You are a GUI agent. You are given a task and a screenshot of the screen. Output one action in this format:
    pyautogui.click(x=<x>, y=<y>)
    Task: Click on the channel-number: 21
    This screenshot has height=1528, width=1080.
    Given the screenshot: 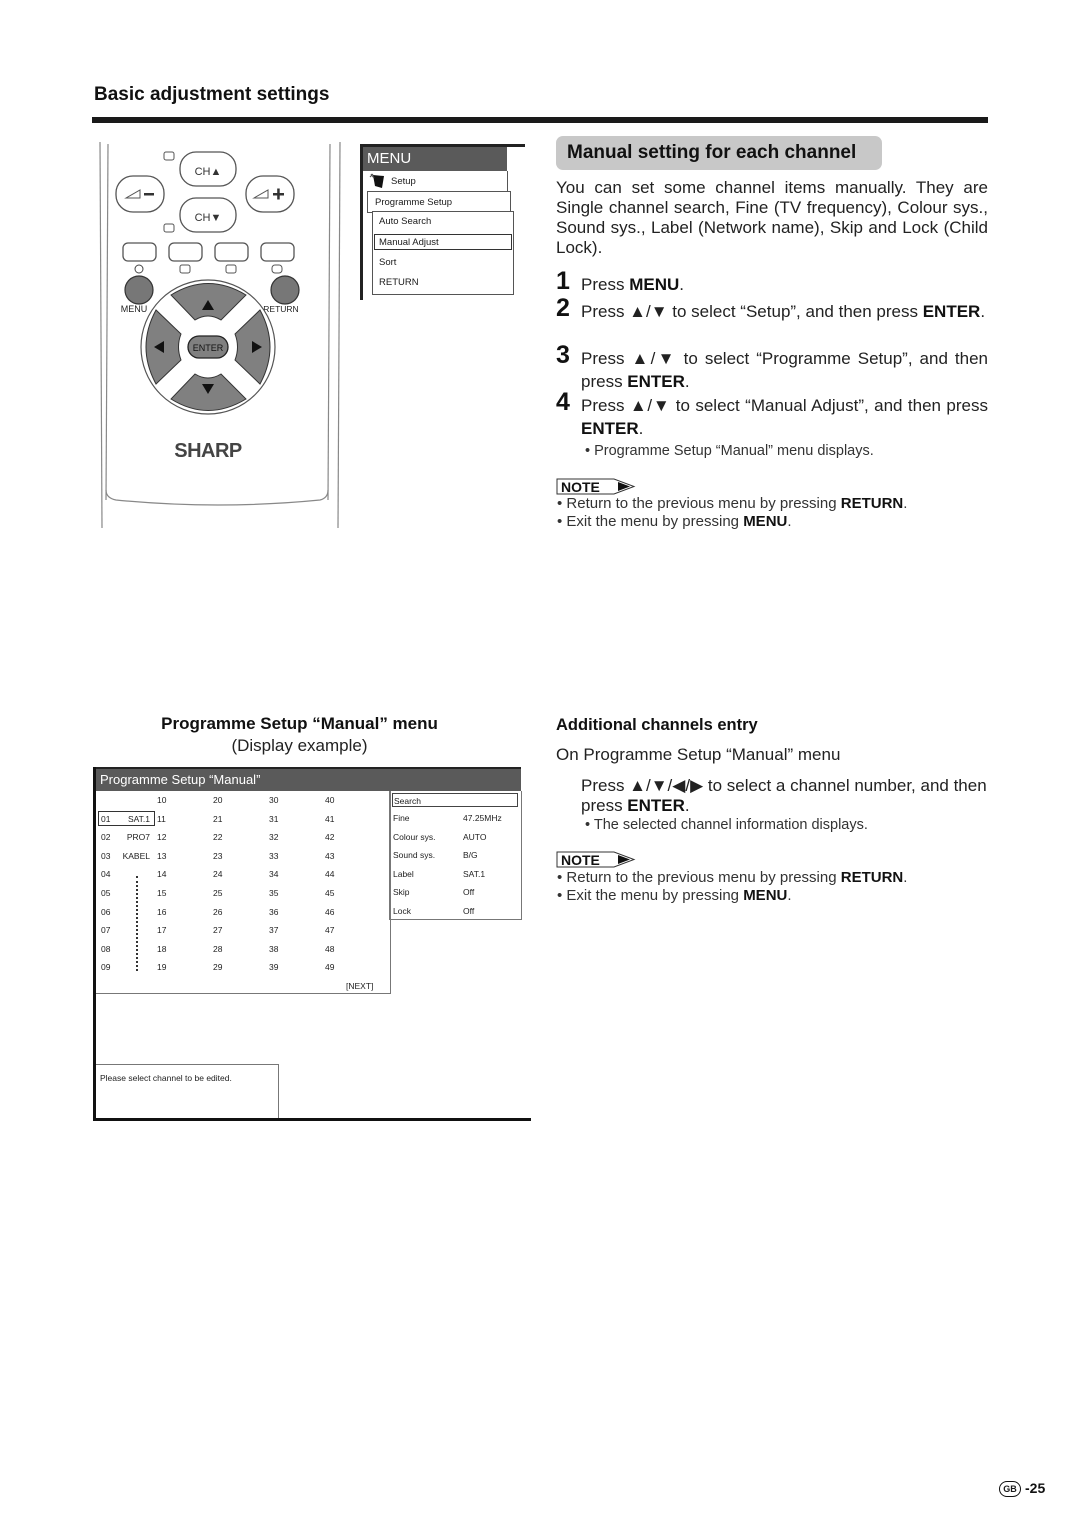 What is the action you would take?
    pyautogui.click(x=217, y=819)
    